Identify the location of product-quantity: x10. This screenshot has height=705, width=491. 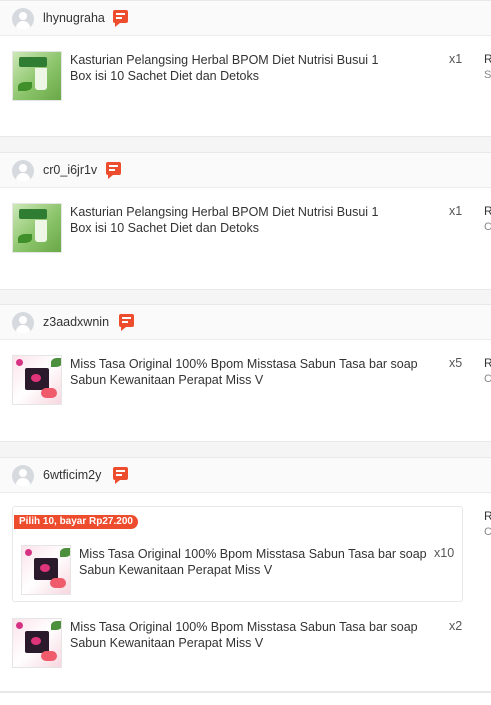
(444, 553).